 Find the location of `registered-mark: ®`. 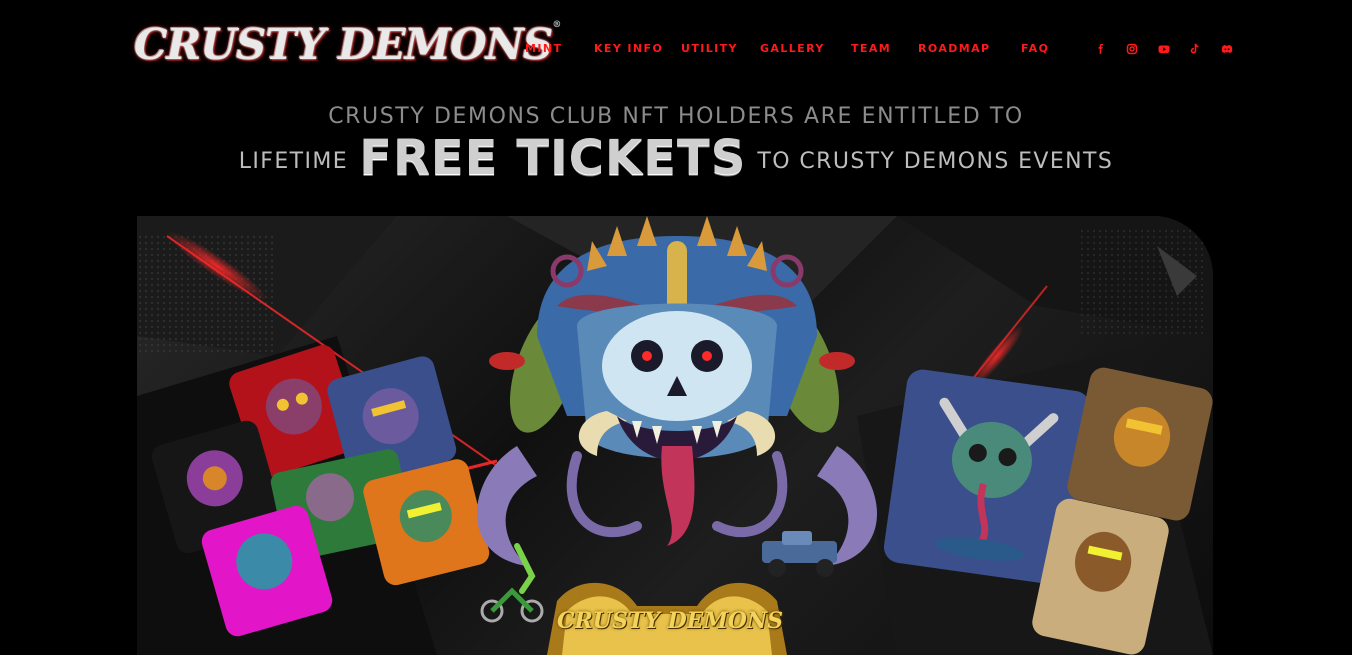

registered-mark: ® is located at coordinates (556, 25).